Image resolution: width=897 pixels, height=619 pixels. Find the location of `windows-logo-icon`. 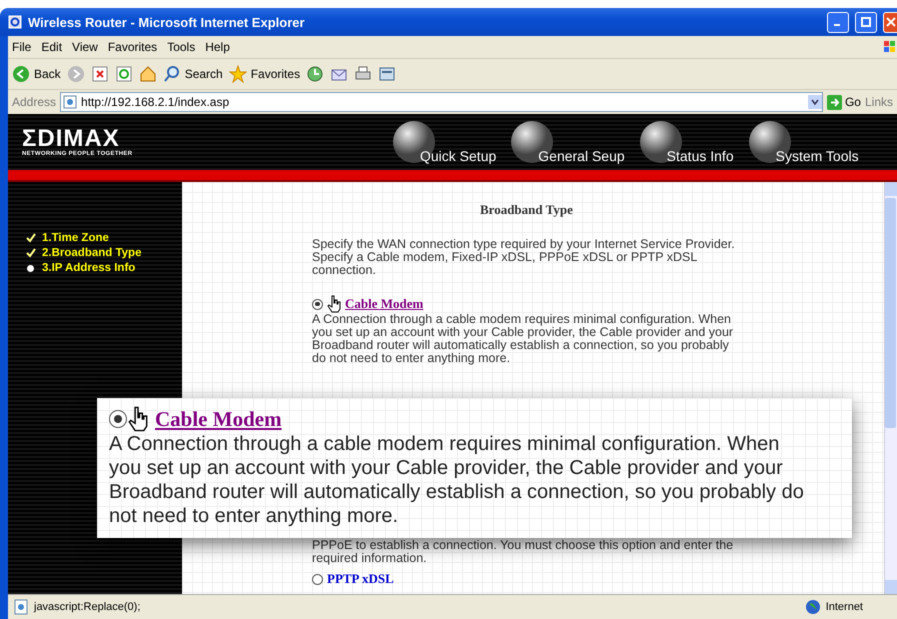

windows-logo-icon is located at coordinates (890, 47).